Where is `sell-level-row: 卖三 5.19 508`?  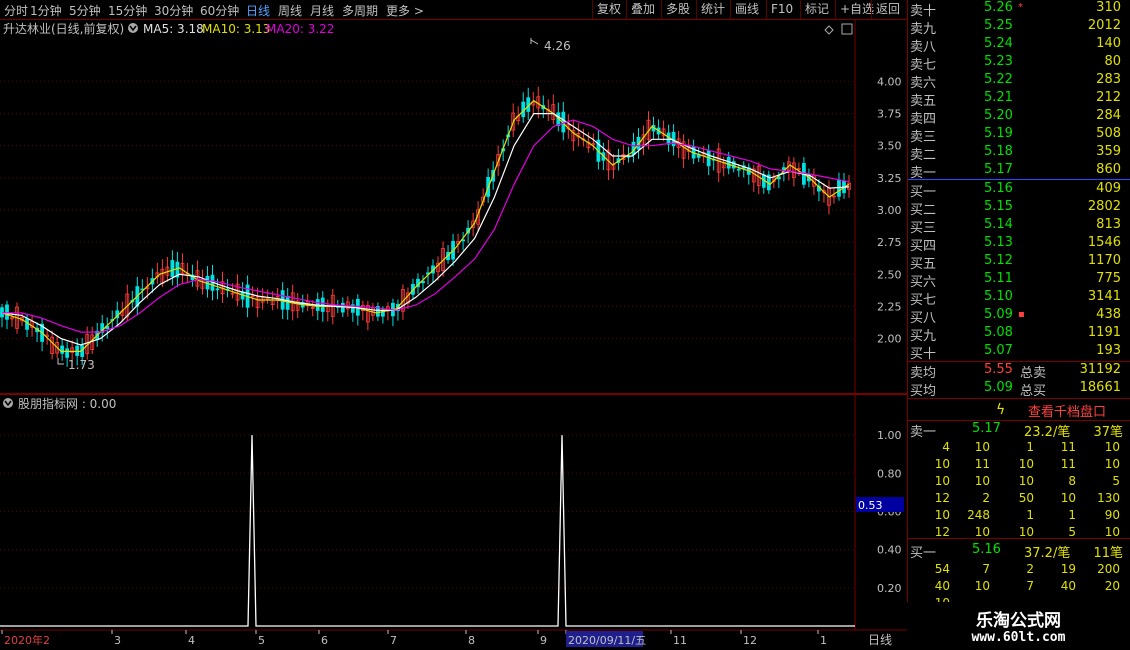
sell-level-row: 卖三 5.19 508 is located at coordinates (1019, 135).